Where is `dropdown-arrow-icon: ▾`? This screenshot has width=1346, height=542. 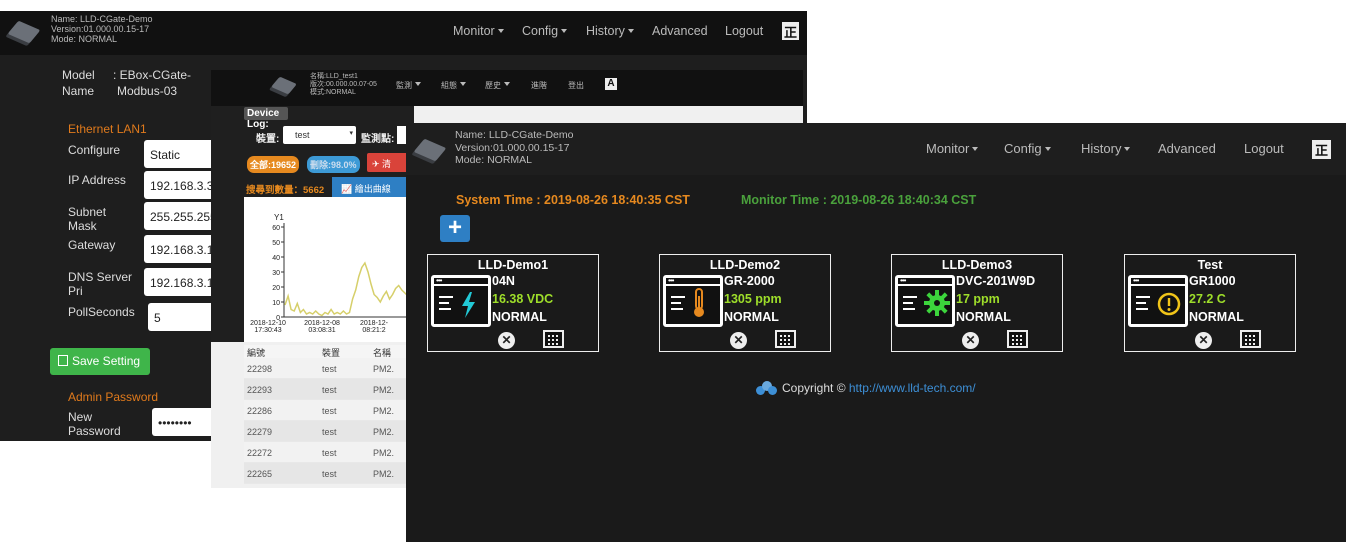 dropdown-arrow-icon: ▾ is located at coordinates (351, 133).